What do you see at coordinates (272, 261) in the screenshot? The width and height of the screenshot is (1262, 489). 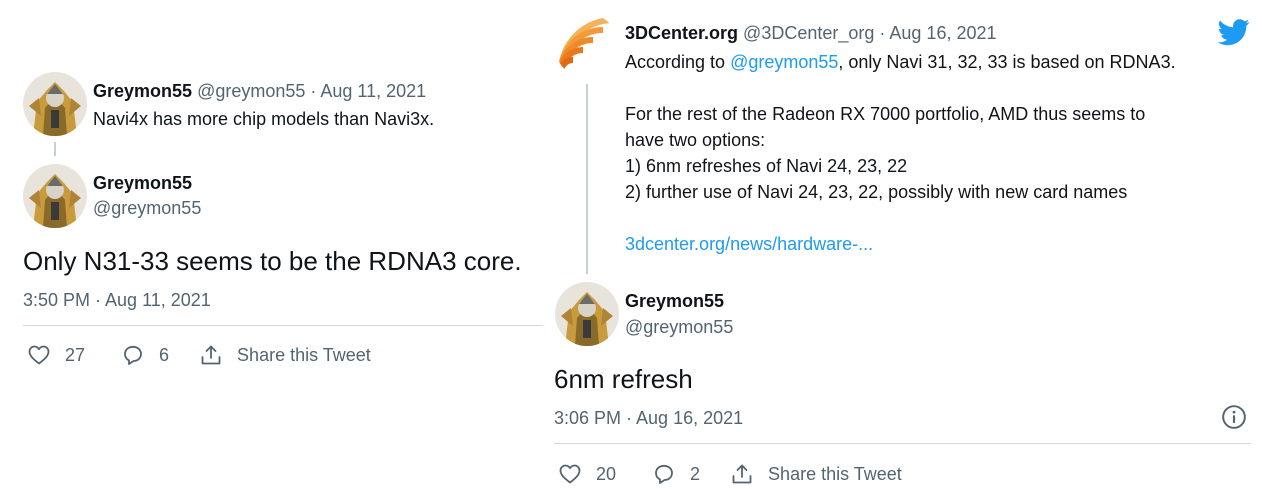 I see `tweet-text: Only N31-33 seems to be the RDNA3 core.` at bounding box center [272, 261].